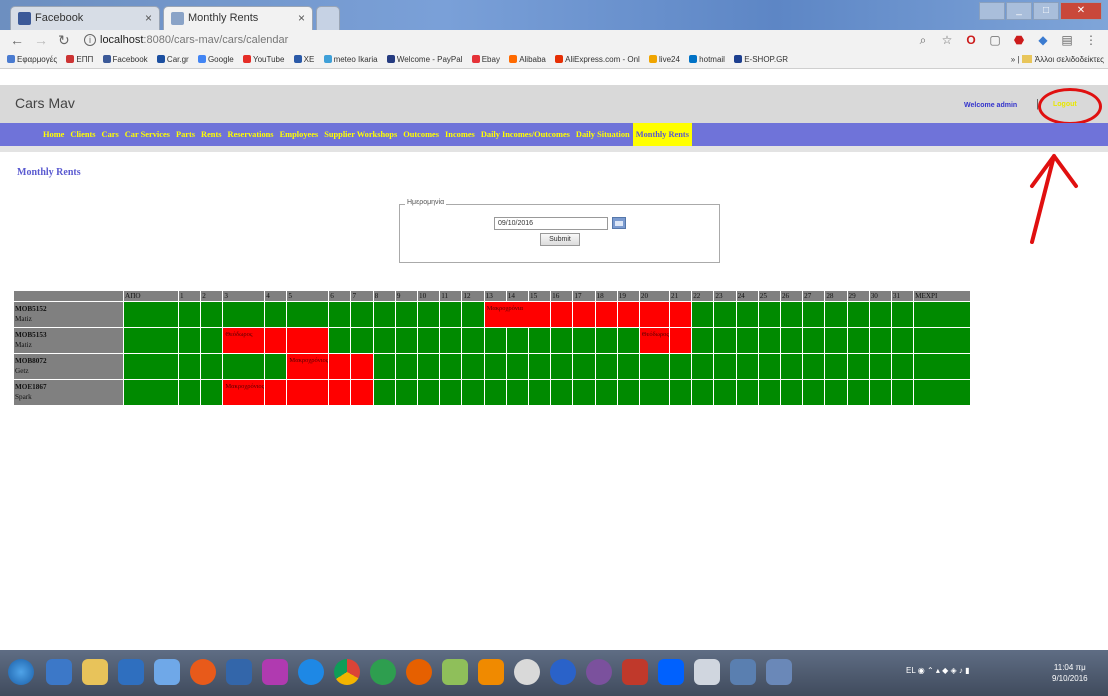 This screenshot has width=1108, height=696. What do you see at coordinates (95, 672) in the screenshot?
I see `file-explorer-icon` at bounding box center [95, 672].